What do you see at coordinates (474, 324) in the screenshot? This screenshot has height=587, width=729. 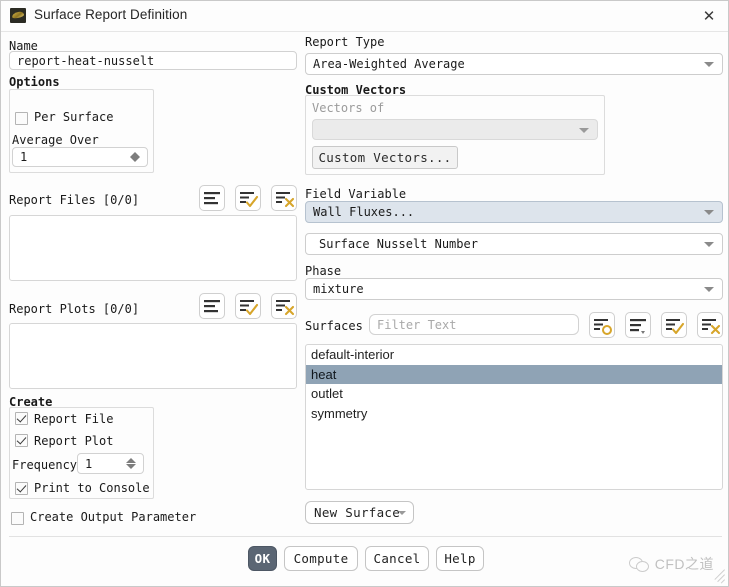 I see `surfaces-filter-input: Filter Text` at bounding box center [474, 324].